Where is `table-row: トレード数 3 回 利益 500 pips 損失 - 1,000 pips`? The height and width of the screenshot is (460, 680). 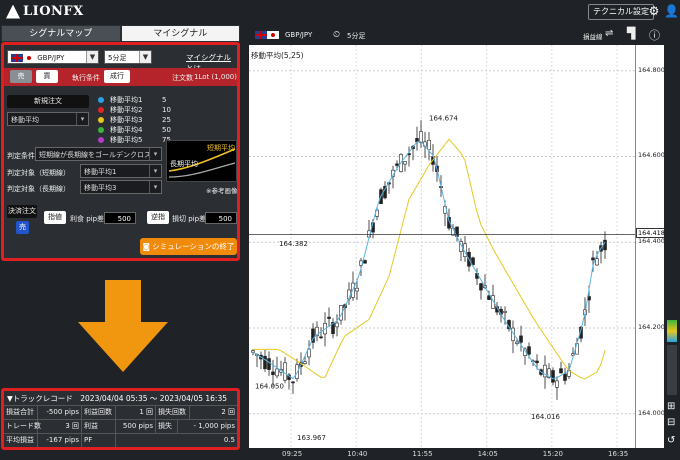
table-row: トレード数 3 回 利益 500 pips 損失 - 1,000 pips is located at coordinates (120, 426).